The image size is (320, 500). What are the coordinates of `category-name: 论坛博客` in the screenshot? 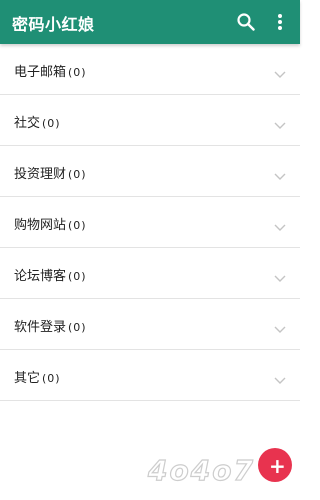 It's located at (40, 276).